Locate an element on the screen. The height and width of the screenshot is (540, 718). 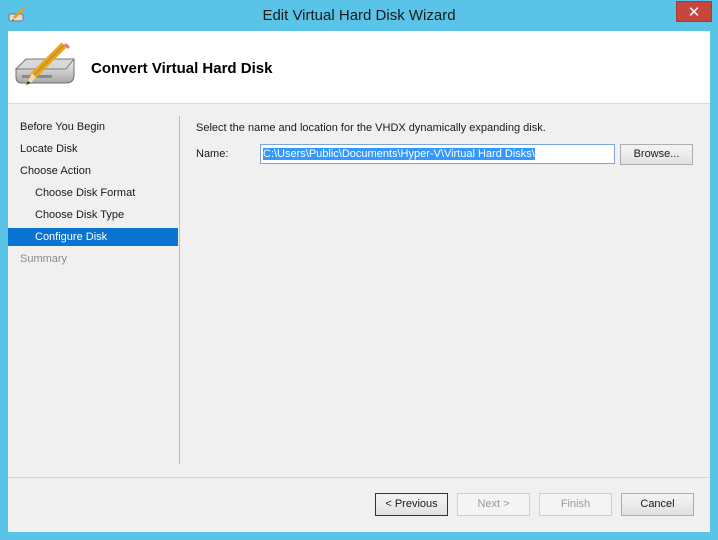
next-button: Next > is located at coordinates (493, 504).